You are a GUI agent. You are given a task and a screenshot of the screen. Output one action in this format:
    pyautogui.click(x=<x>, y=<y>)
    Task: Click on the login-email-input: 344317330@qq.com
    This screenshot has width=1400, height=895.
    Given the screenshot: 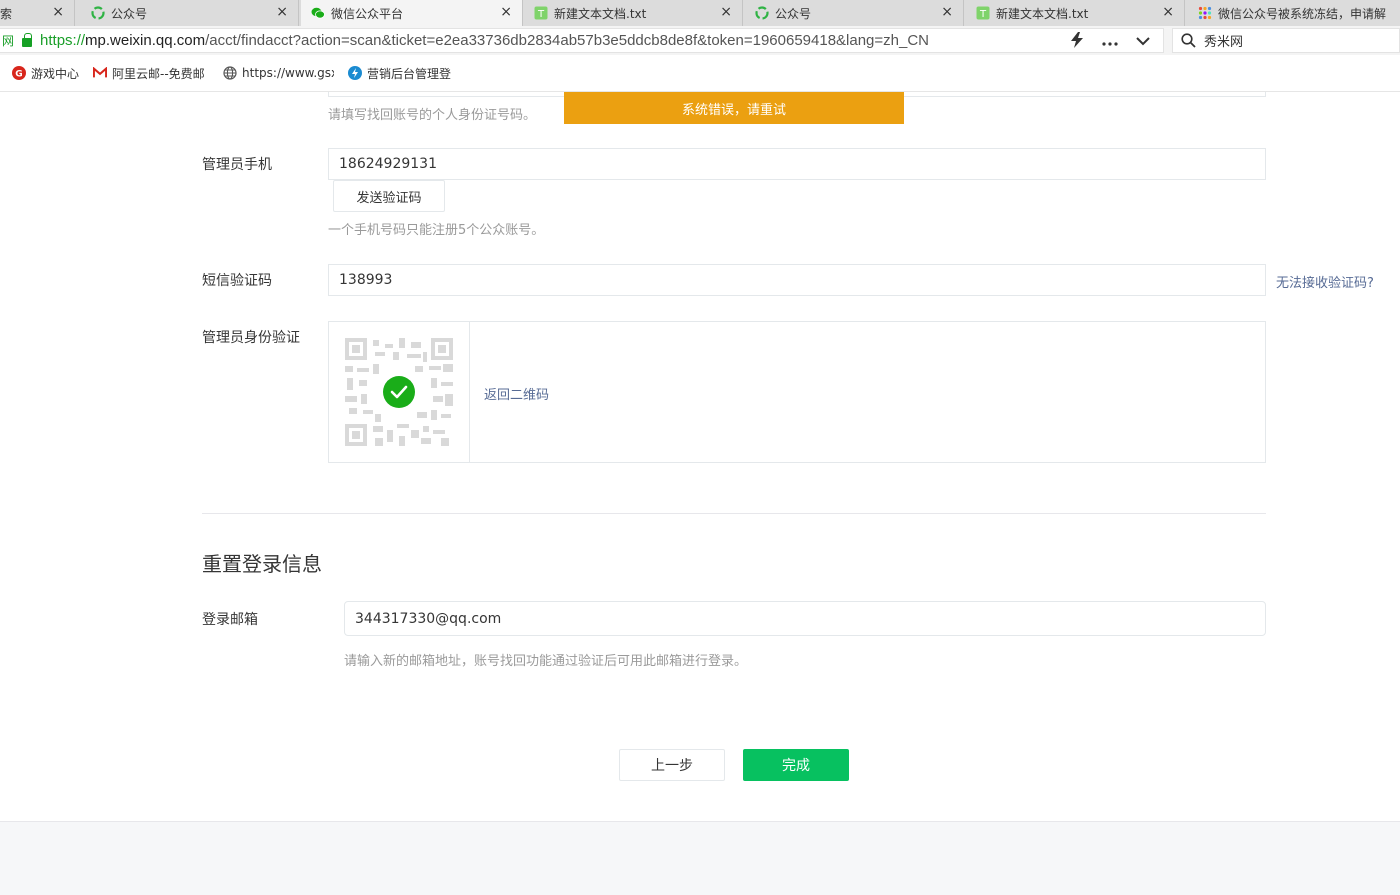 What is the action you would take?
    pyautogui.click(x=805, y=618)
    